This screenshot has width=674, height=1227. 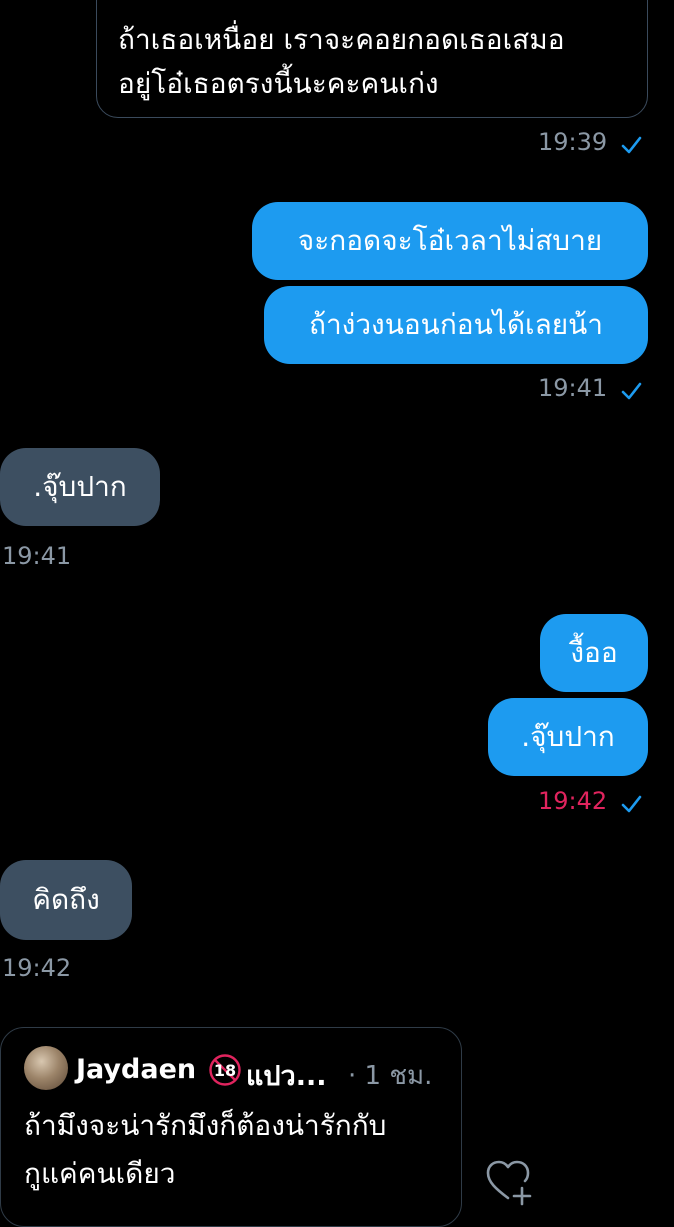 I want to click on tweet-timestamp: · 1 ชม., so click(x=390, y=1076).